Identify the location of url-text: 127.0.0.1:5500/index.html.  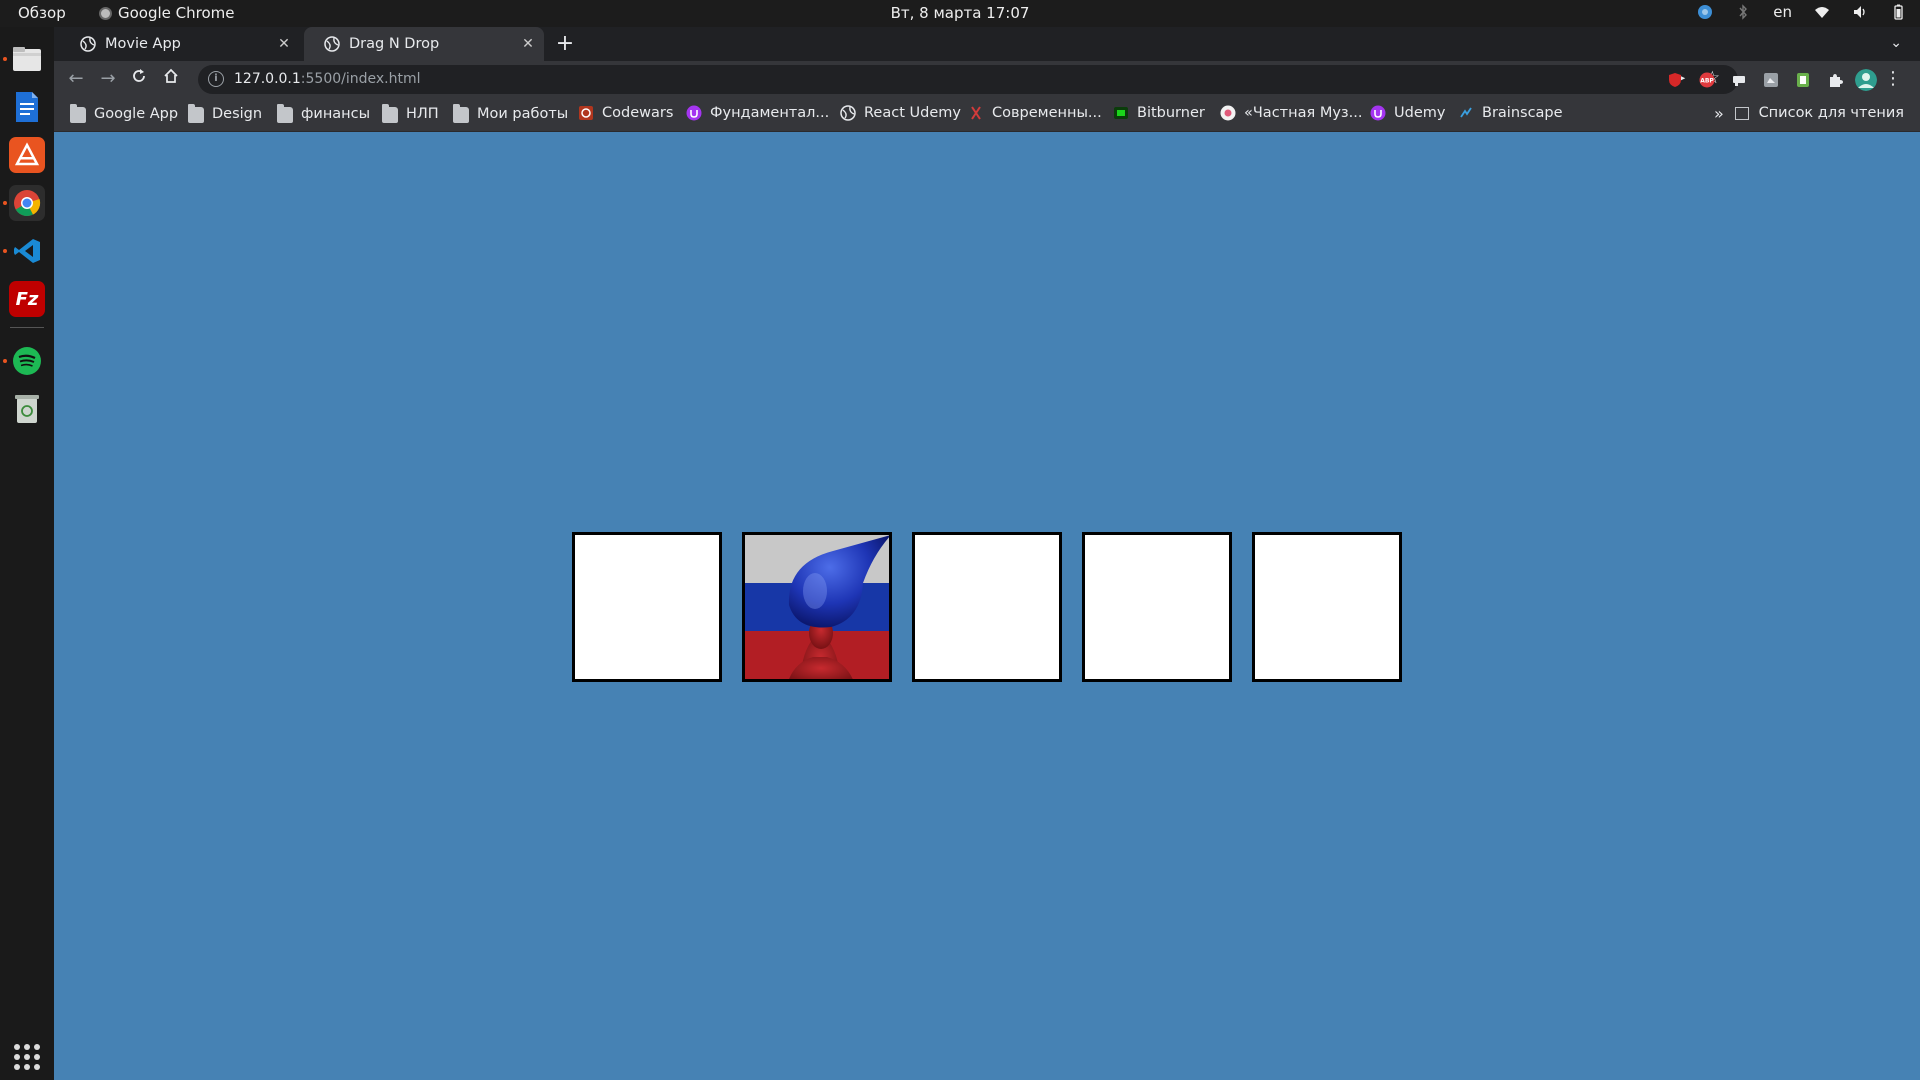
(327, 79).